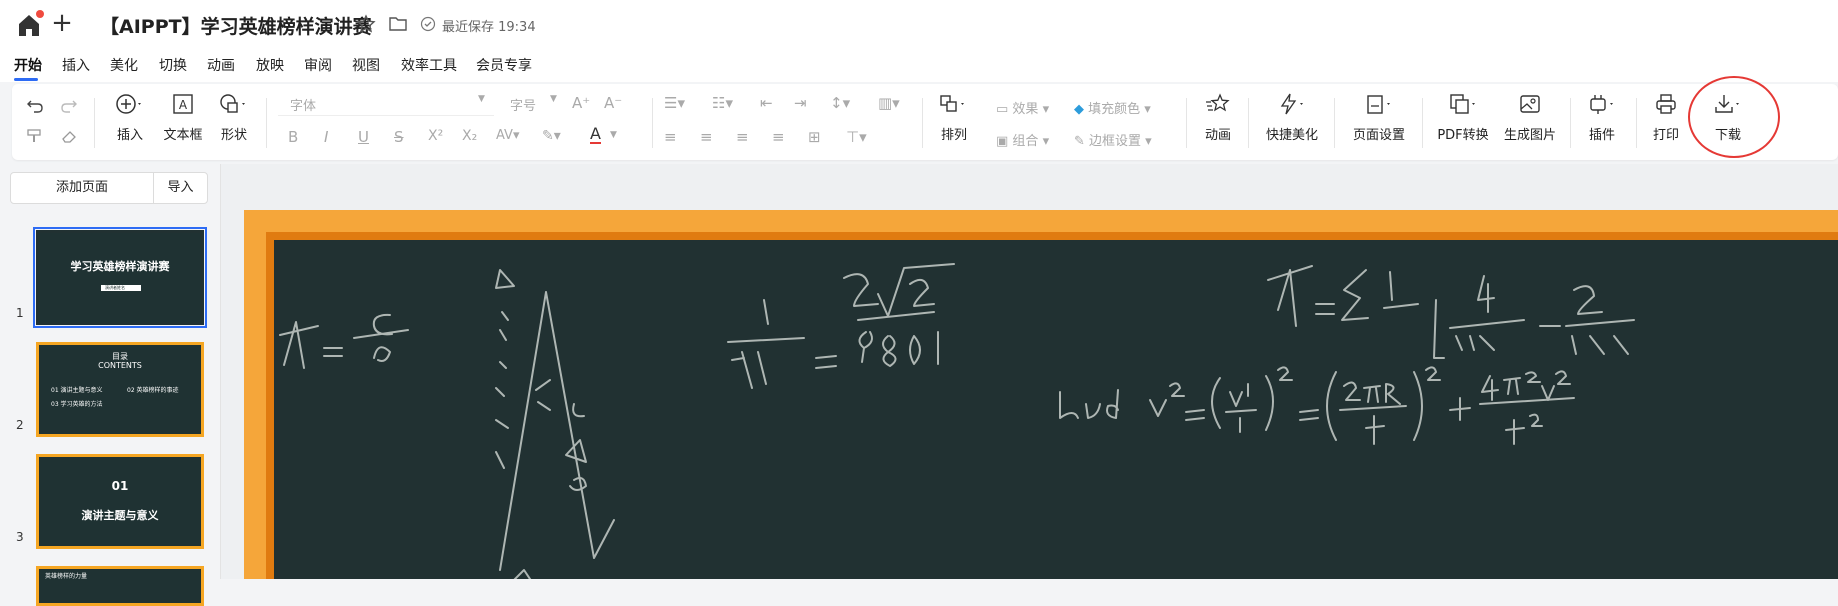 This screenshot has width=1838, height=606. Describe the element at coordinates (435, 136) in the screenshot. I see `superscript-icon: X²` at that location.